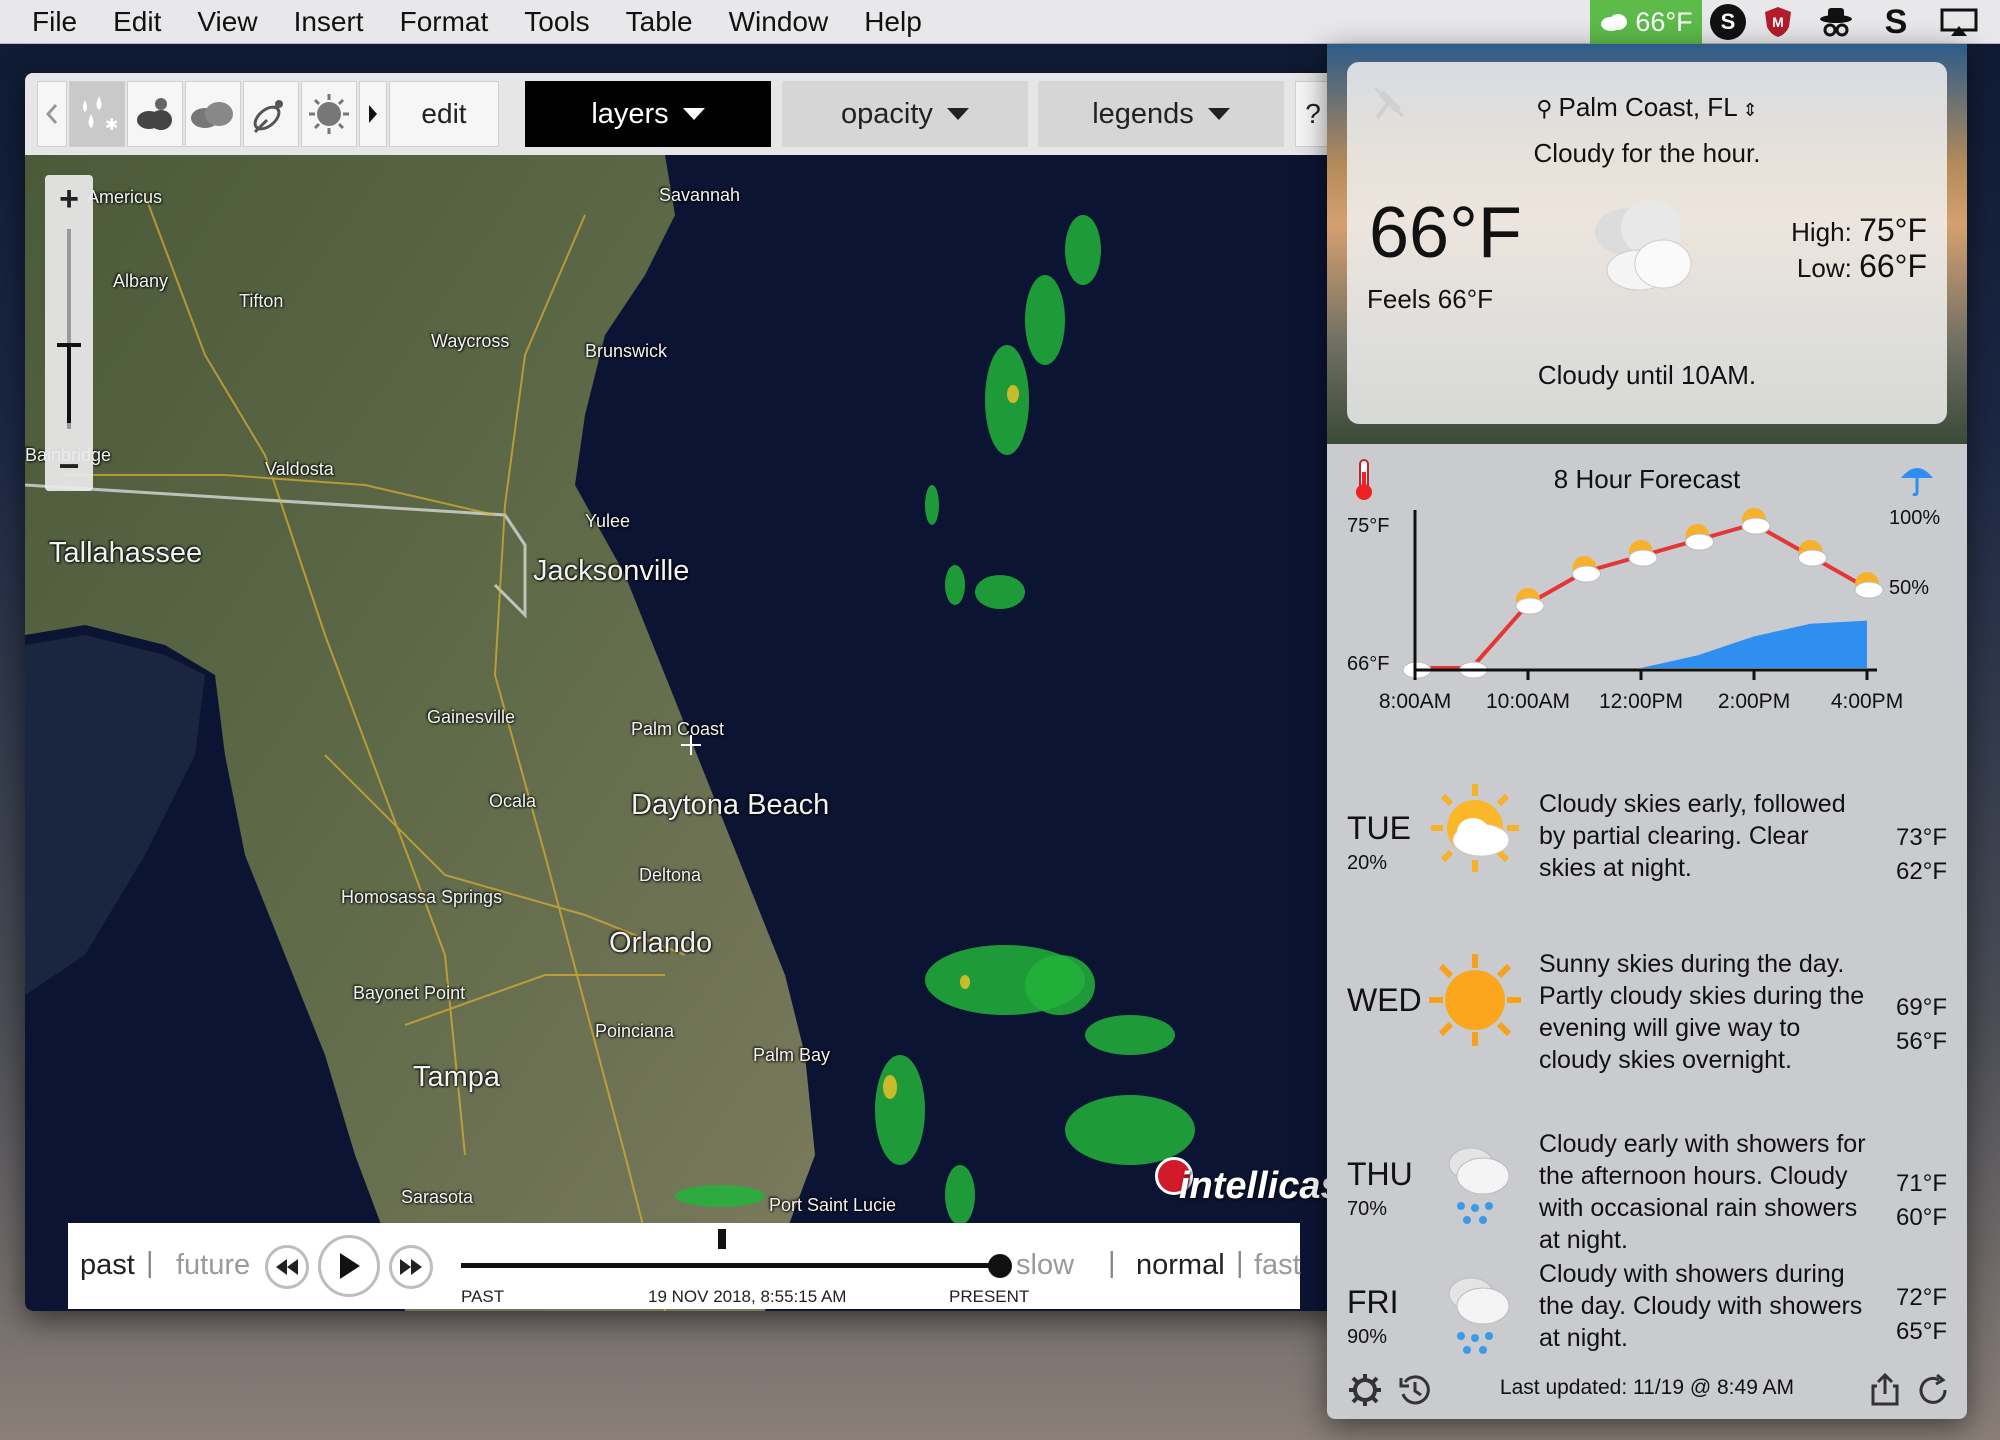 The width and height of the screenshot is (2000, 1440). What do you see at coordinates (1921, 1331) in the screenshot?
I see `day-low: 65°F` at bounding box center [1921, 1331].